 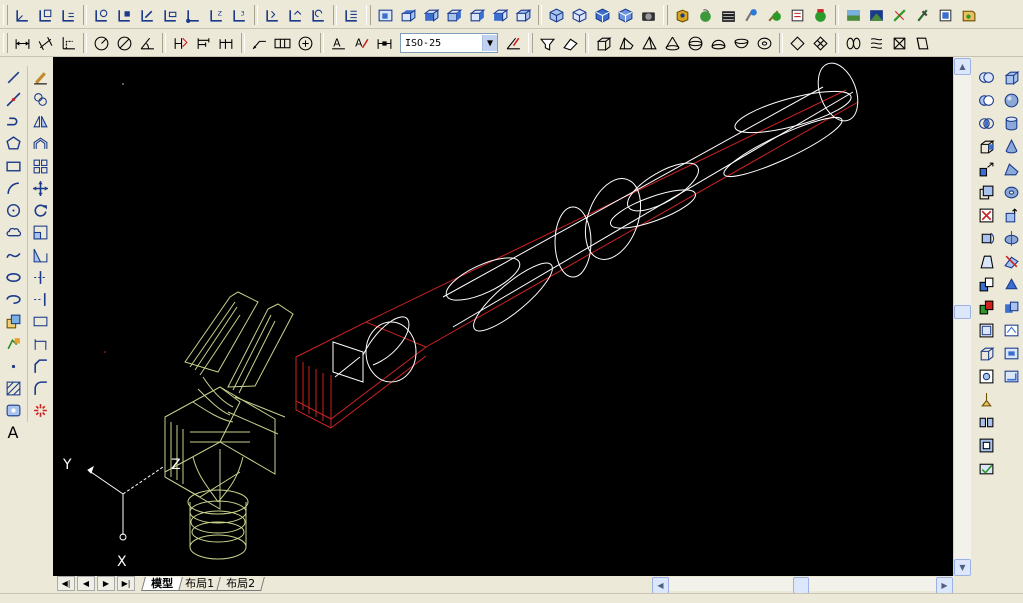 I want to click on shell-icon, so click(x=986, y=445).